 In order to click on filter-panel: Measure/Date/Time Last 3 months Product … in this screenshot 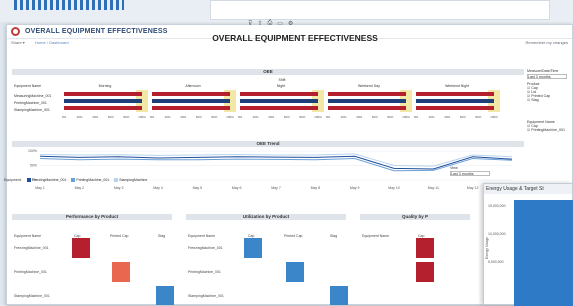, I will do `click(549, 100)`.